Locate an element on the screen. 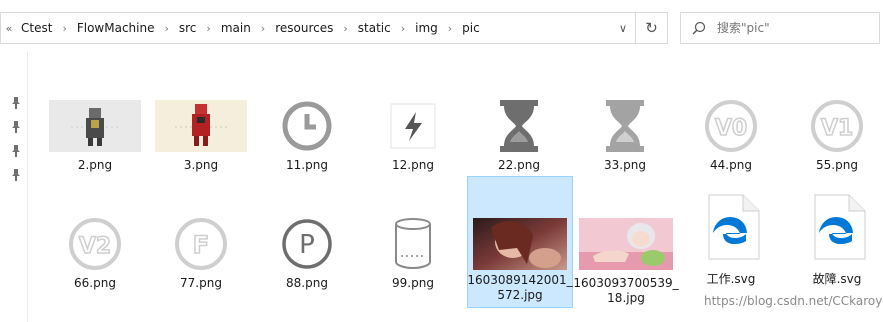 Image resolution: width=883 pixels, height=322 pixels. file-name: 44.png is located at coordinates (731, 165).